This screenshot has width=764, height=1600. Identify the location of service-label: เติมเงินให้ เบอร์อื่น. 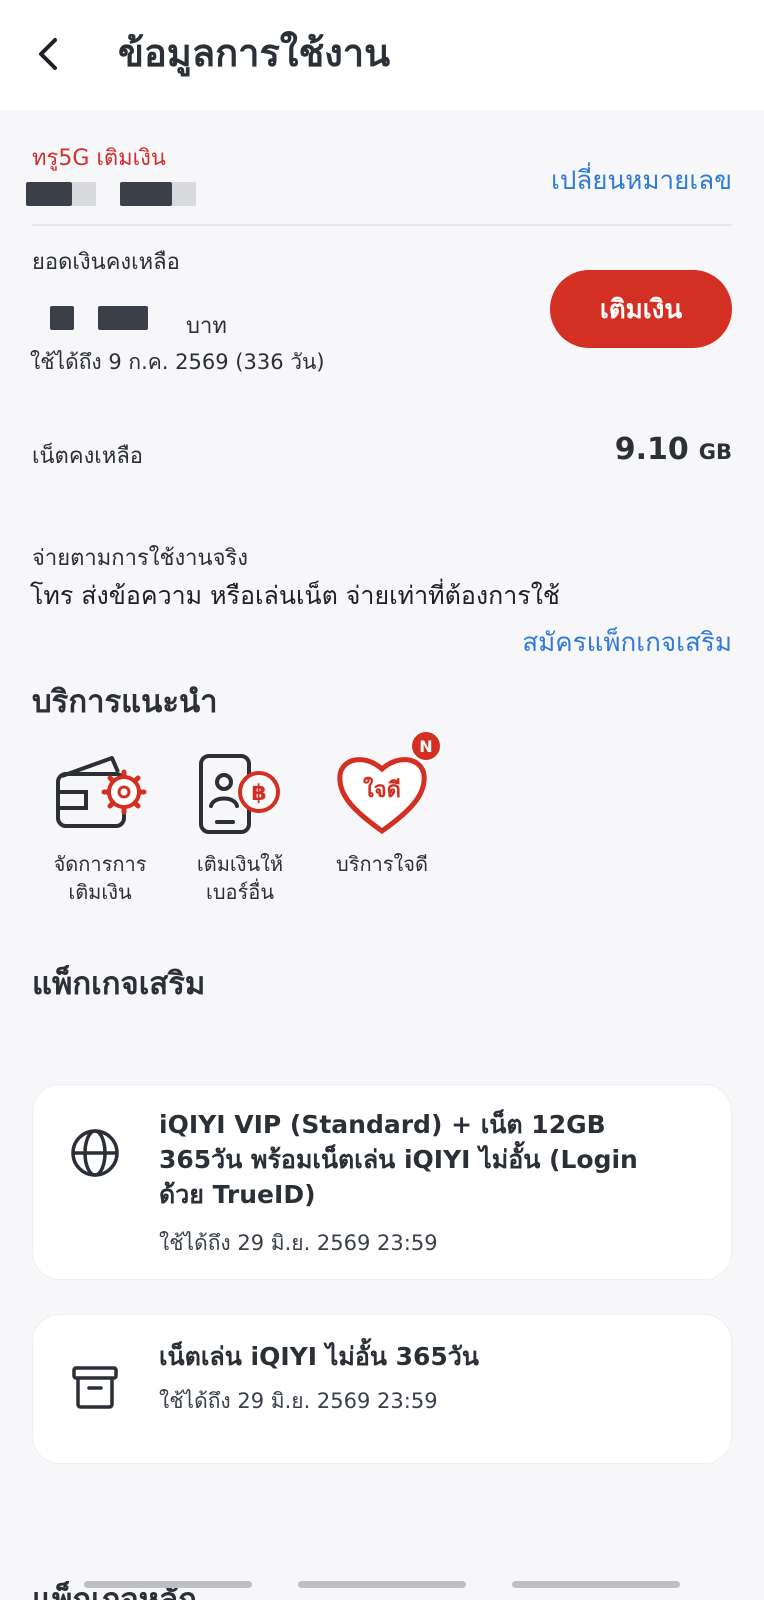
(240, 878).